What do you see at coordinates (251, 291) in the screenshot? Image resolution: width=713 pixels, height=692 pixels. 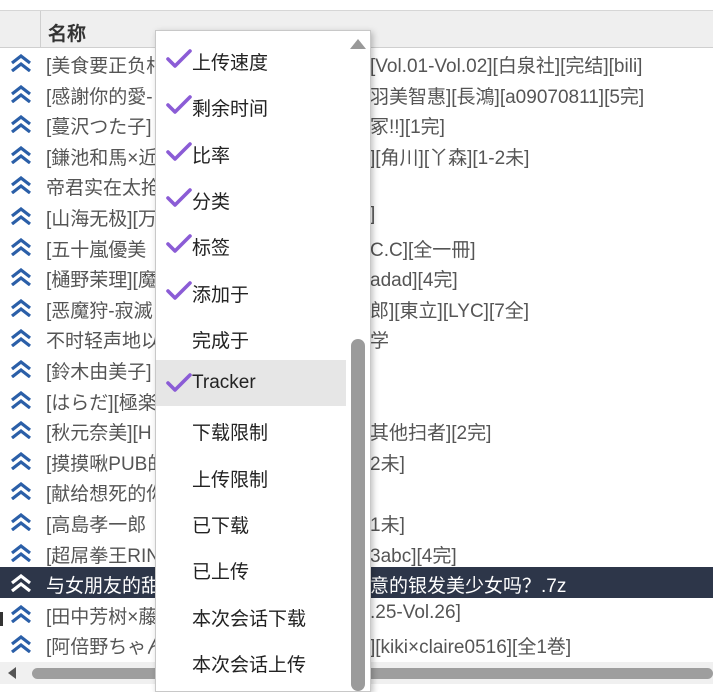 I see `menu-item: 添加于` at bounding box center [251, 291].